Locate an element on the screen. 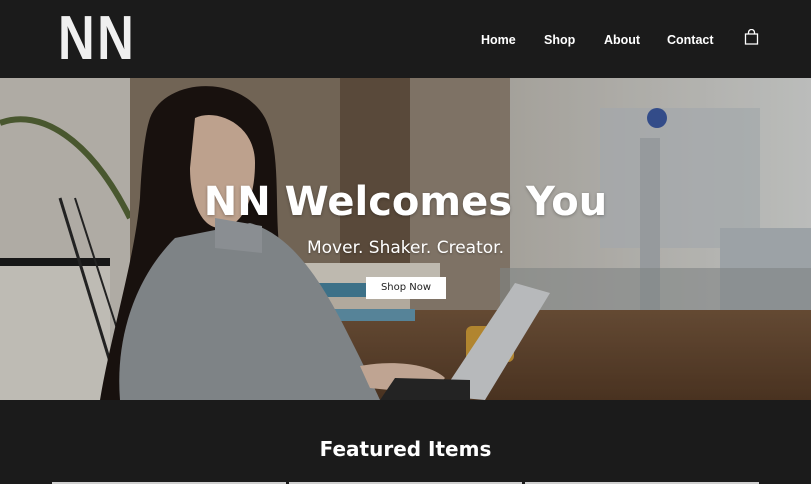 The width and height of the screenshot is (811, 484). shopping-bag-icon is located at coordinates (751, 36).